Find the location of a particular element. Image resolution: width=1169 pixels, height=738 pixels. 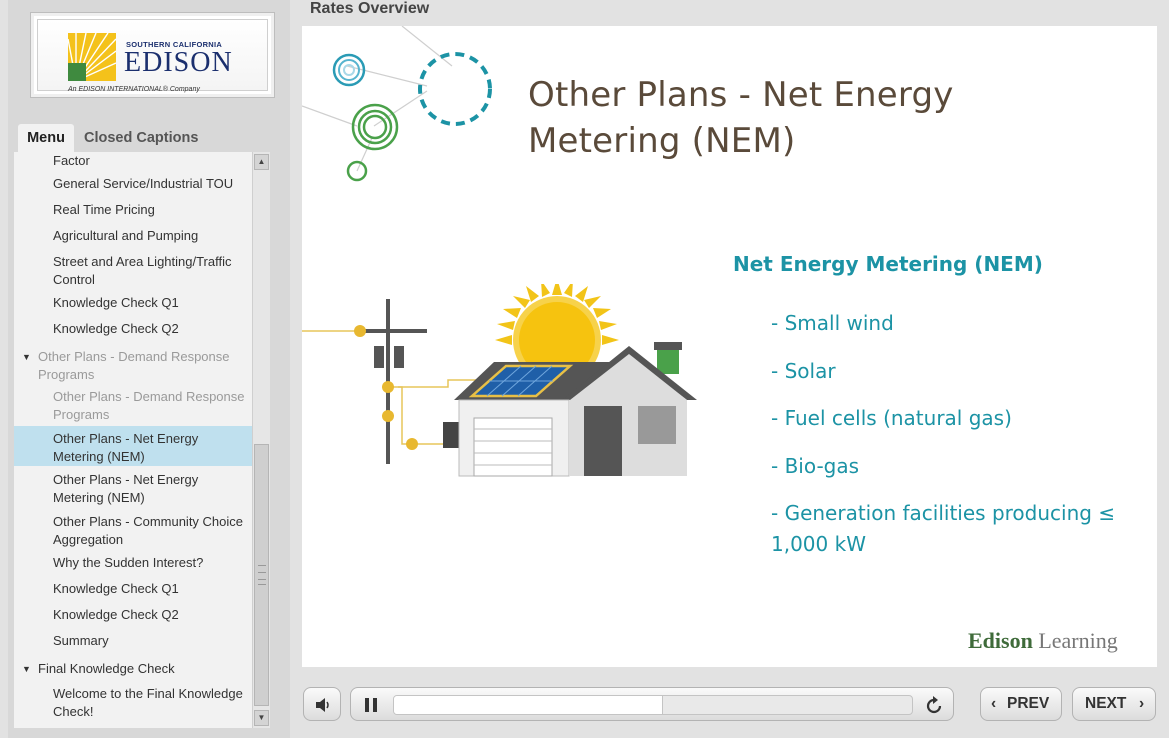

menu-item: Factor is located at coordinates (133, 161).